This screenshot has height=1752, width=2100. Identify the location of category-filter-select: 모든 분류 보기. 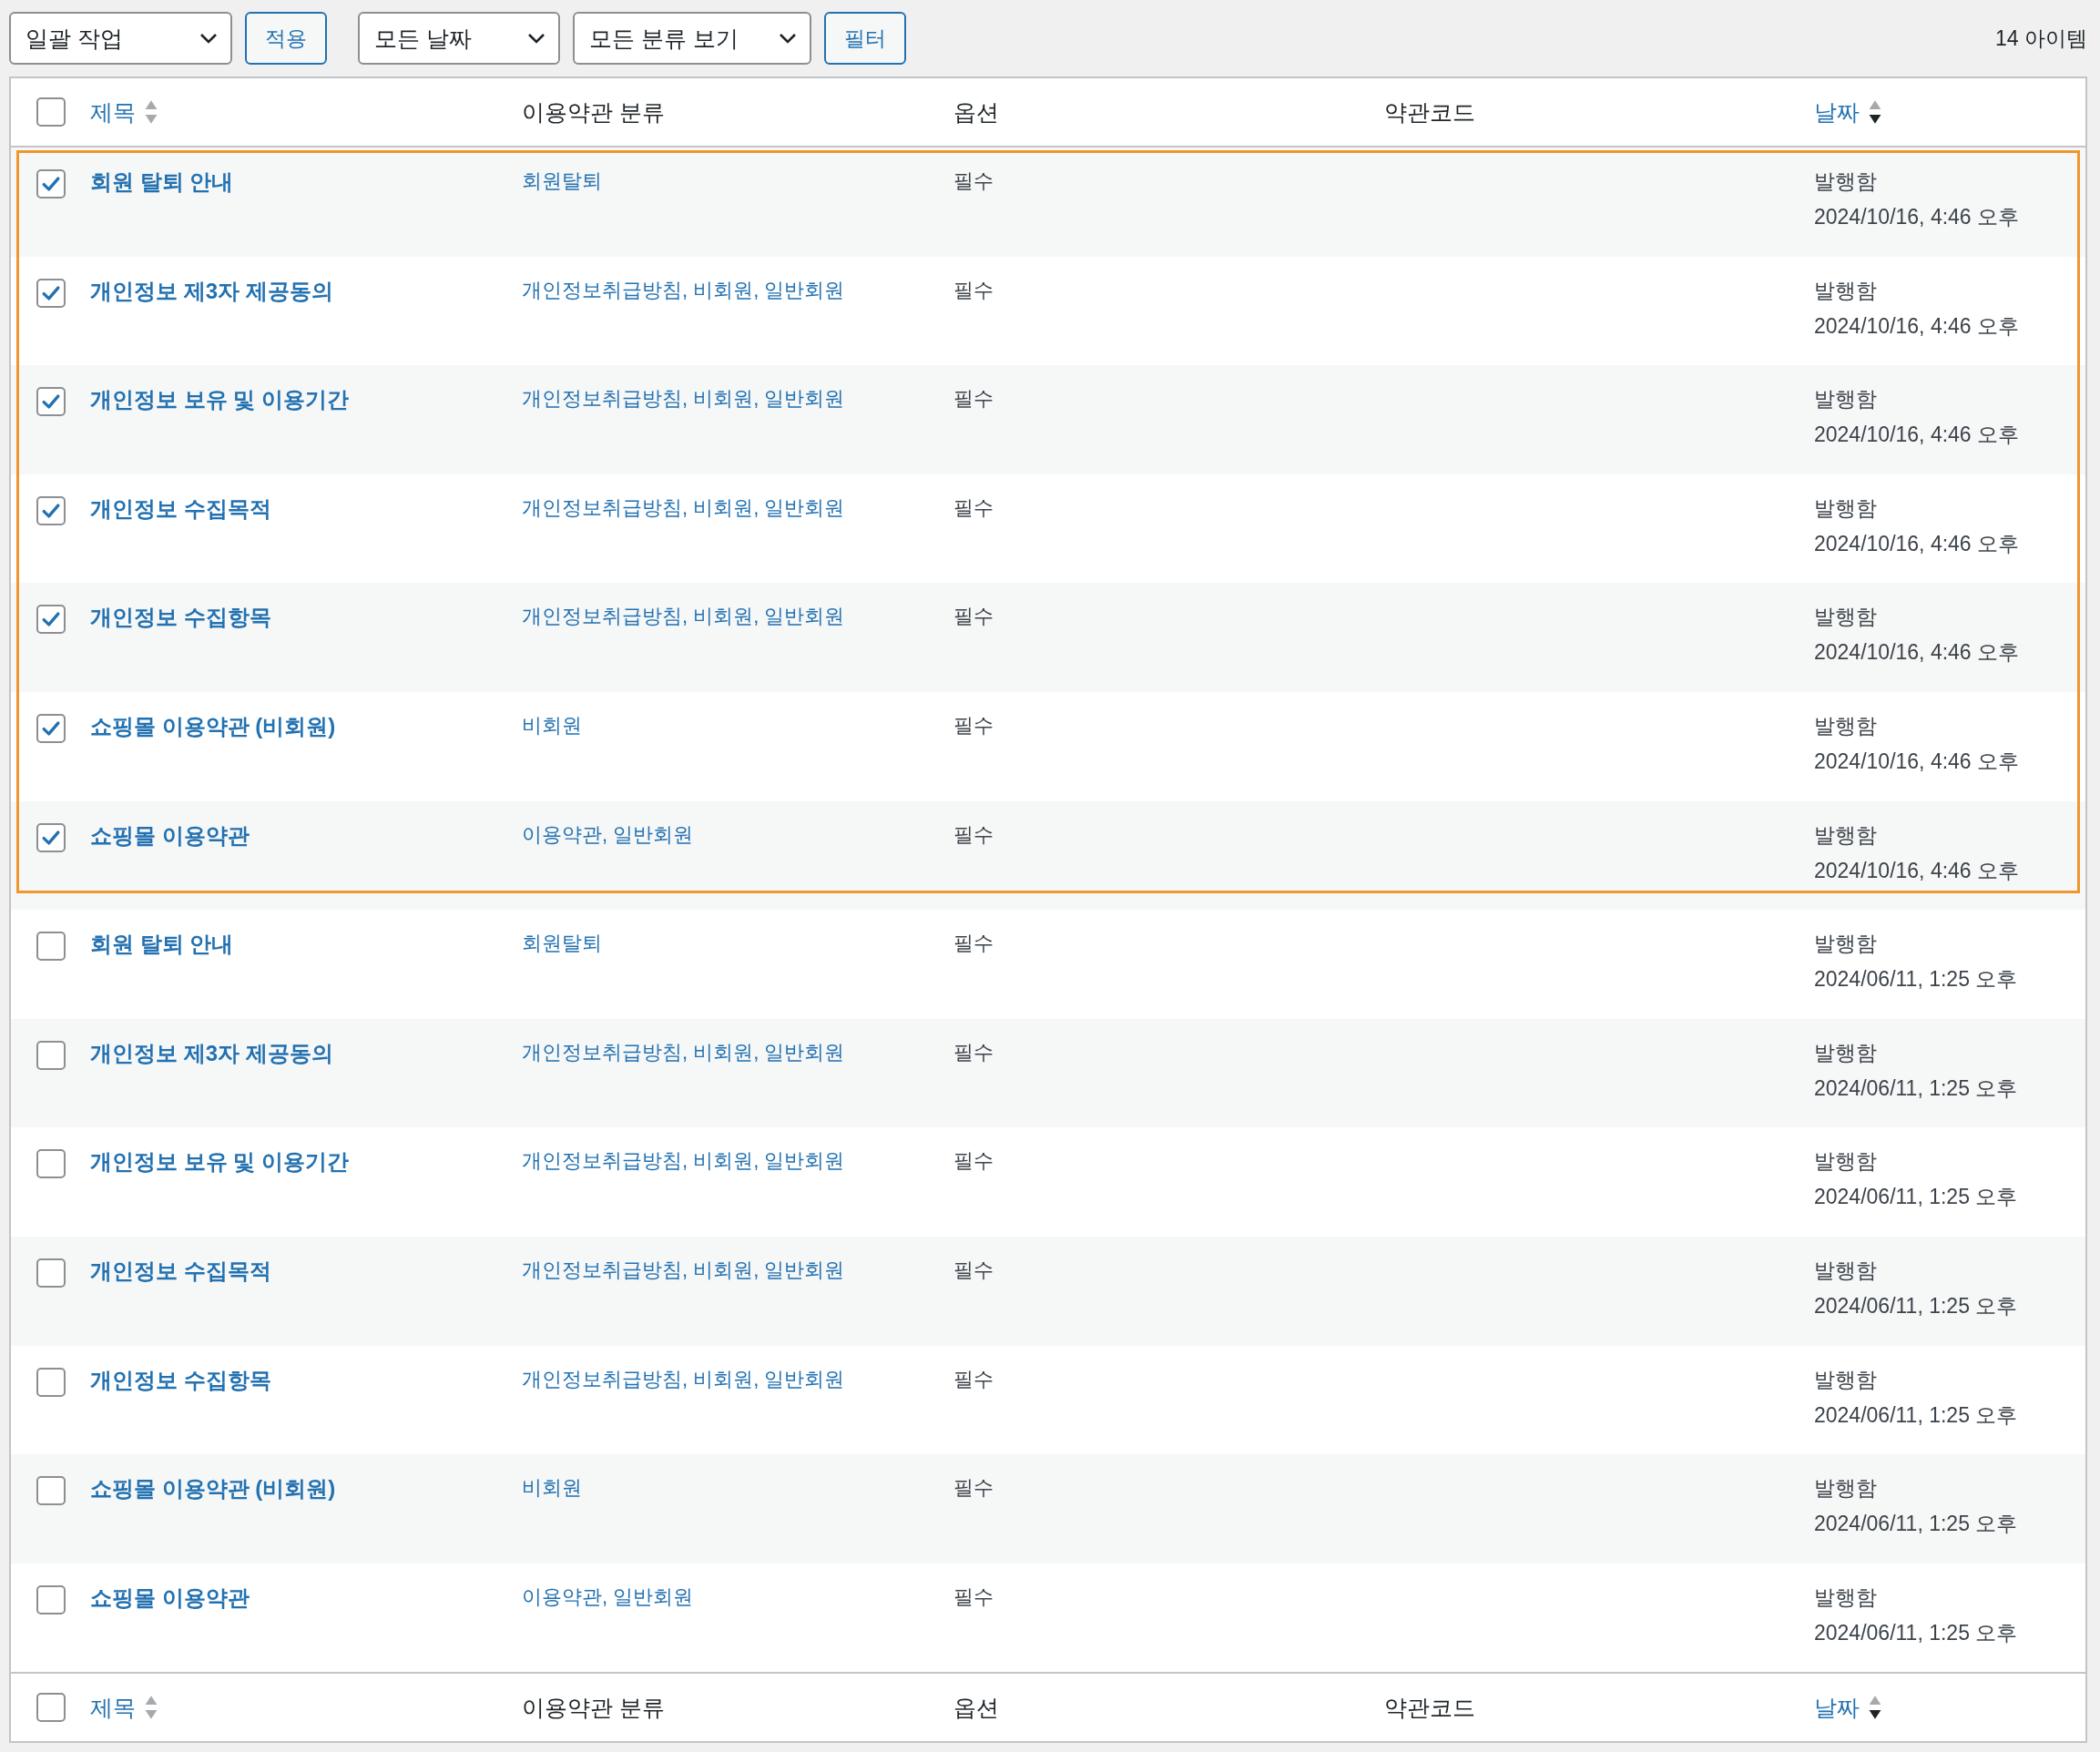
(692, 38).